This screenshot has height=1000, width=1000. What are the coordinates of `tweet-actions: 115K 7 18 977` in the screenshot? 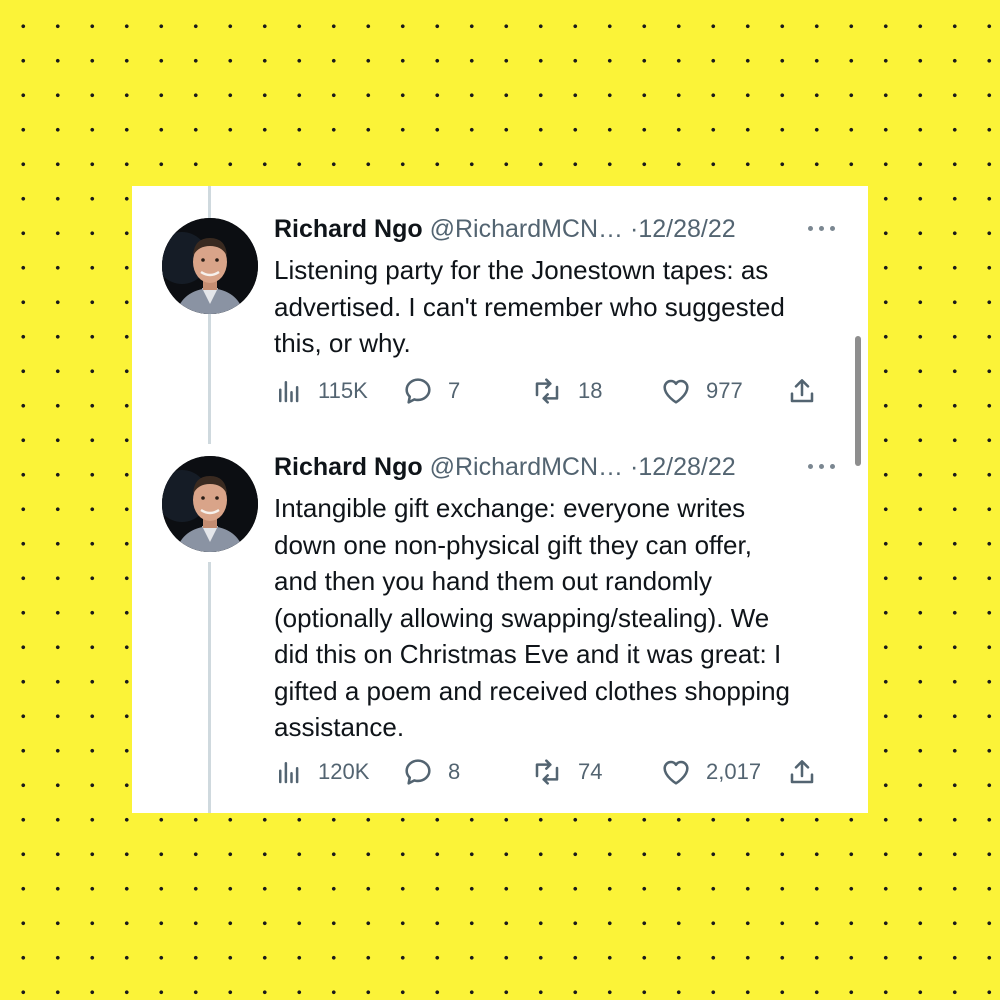 It's located at (554, 391).